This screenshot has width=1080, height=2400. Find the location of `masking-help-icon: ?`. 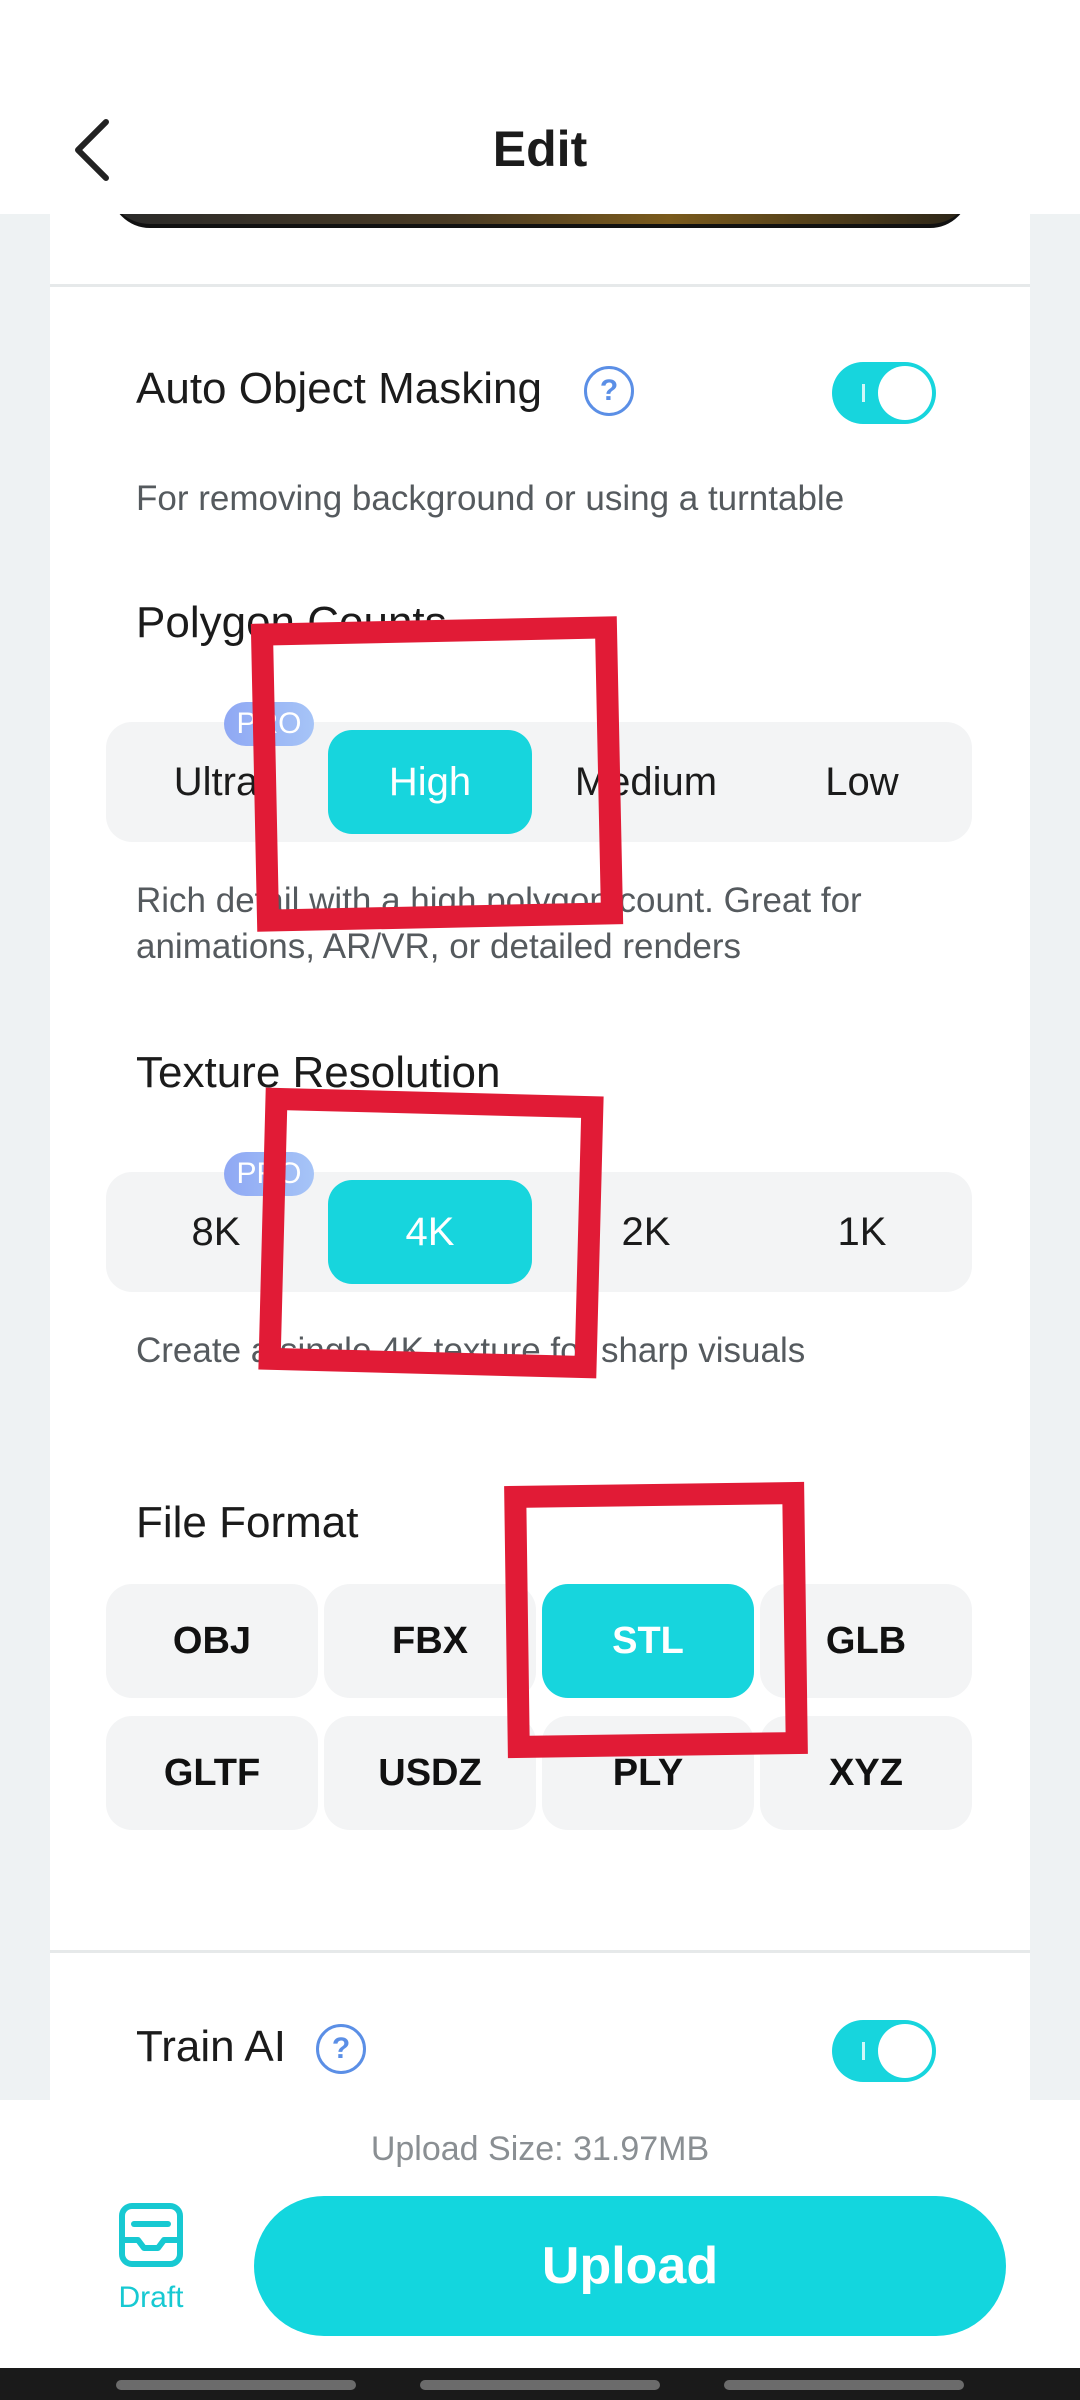

masking-help-icon: ? is located at coordinates (609, 391).